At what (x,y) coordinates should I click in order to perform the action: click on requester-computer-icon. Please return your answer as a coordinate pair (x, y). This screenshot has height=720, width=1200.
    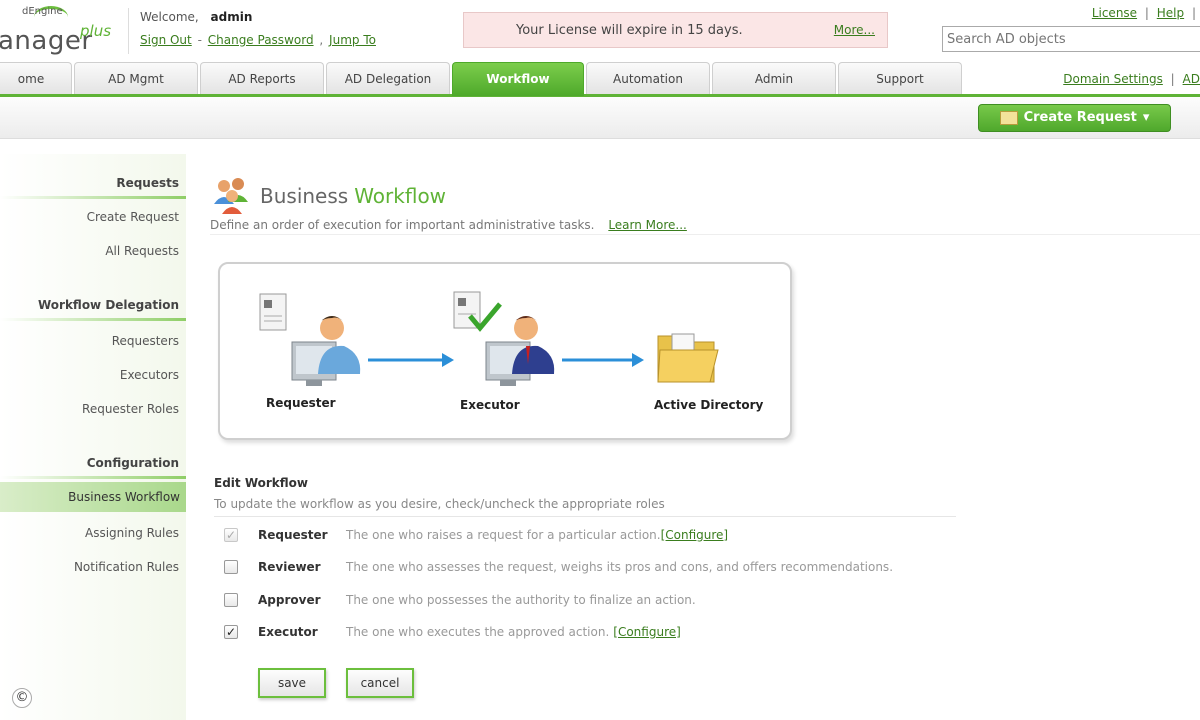
    Looking at the image, I should click on (326, 351).